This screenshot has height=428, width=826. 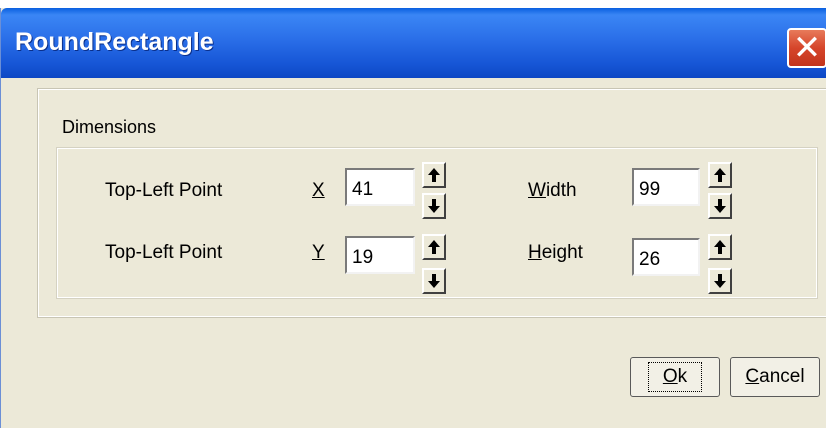 I want to click on ok-focus-ring: Ok, so click(x=675, y=377).